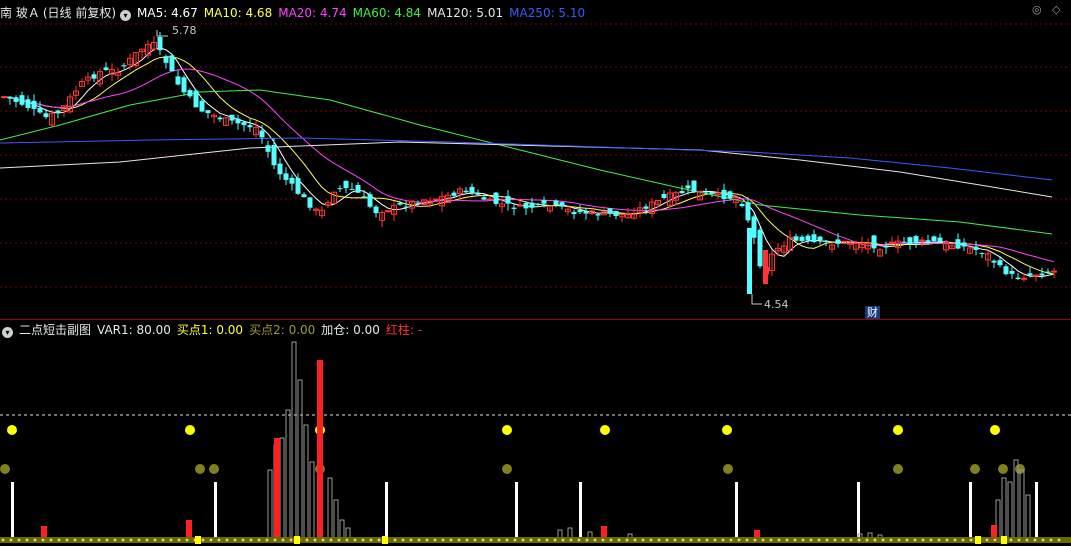 The image size is (1071, 546). Describe the element at coordinates (1037, 10) in the screenshot. I see `settings-icon: ◎` at that location.